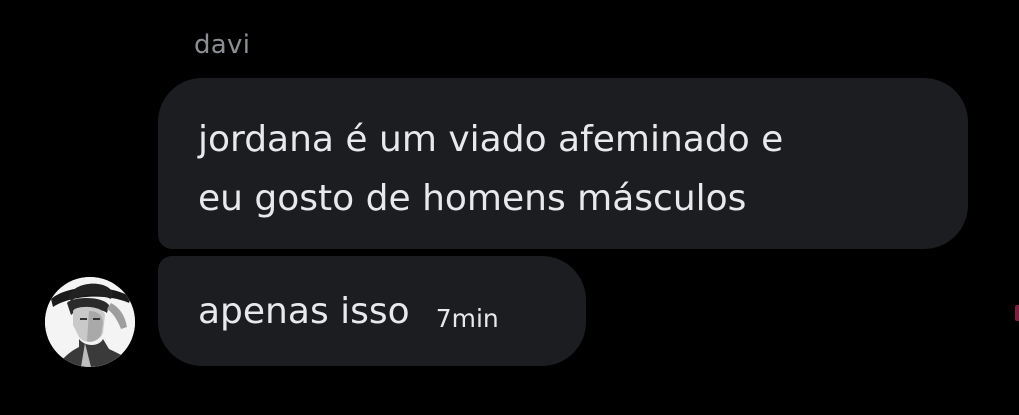  Describe the element at coordinates (491, 139) in the screenshot. I see `message-line: jordana é um viado afeminado e` at that location.